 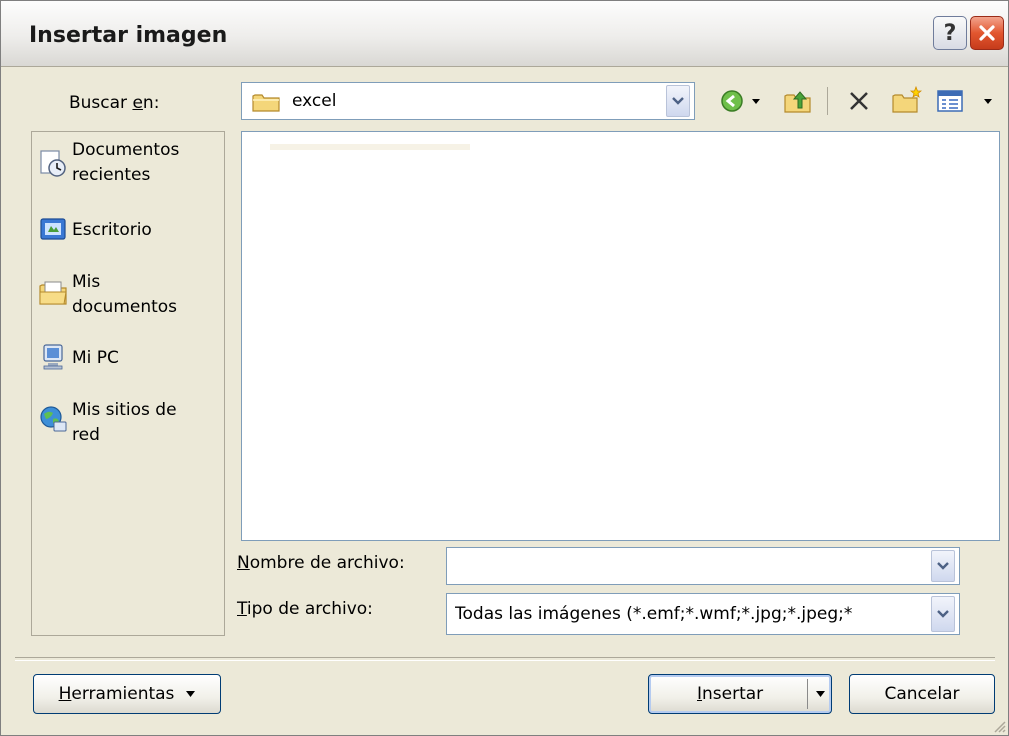 I want to click on views-dropdown-button, so click(x=988, y=101).